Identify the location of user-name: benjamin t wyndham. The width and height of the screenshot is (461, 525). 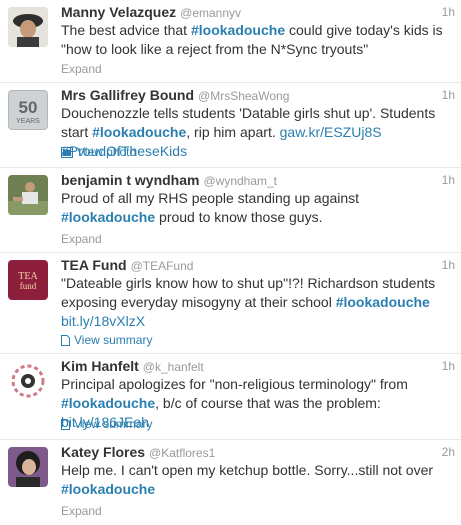
(130, 180).